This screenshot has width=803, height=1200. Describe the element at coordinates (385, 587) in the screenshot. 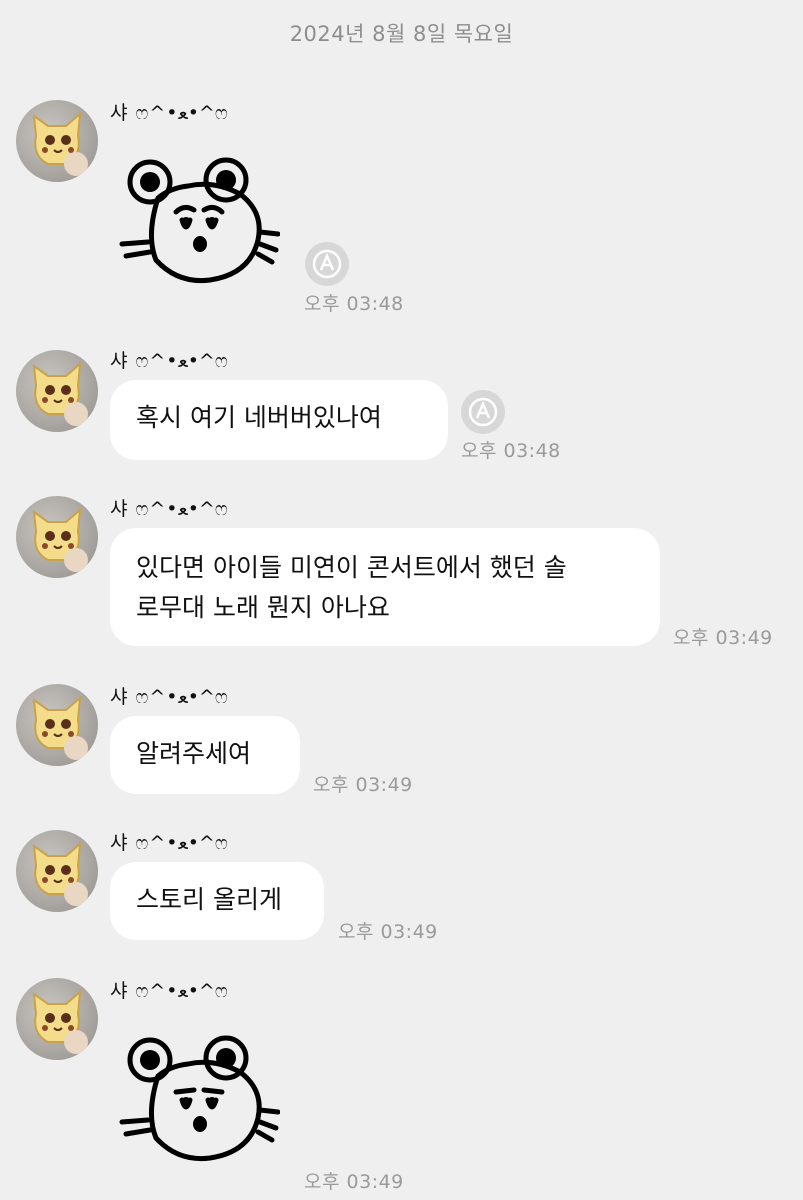

I see `message-bubble: 있다면 아이들 미연이 콘서트에서 했던 솔 로무대 노래 뭔지 아나요` at that location.